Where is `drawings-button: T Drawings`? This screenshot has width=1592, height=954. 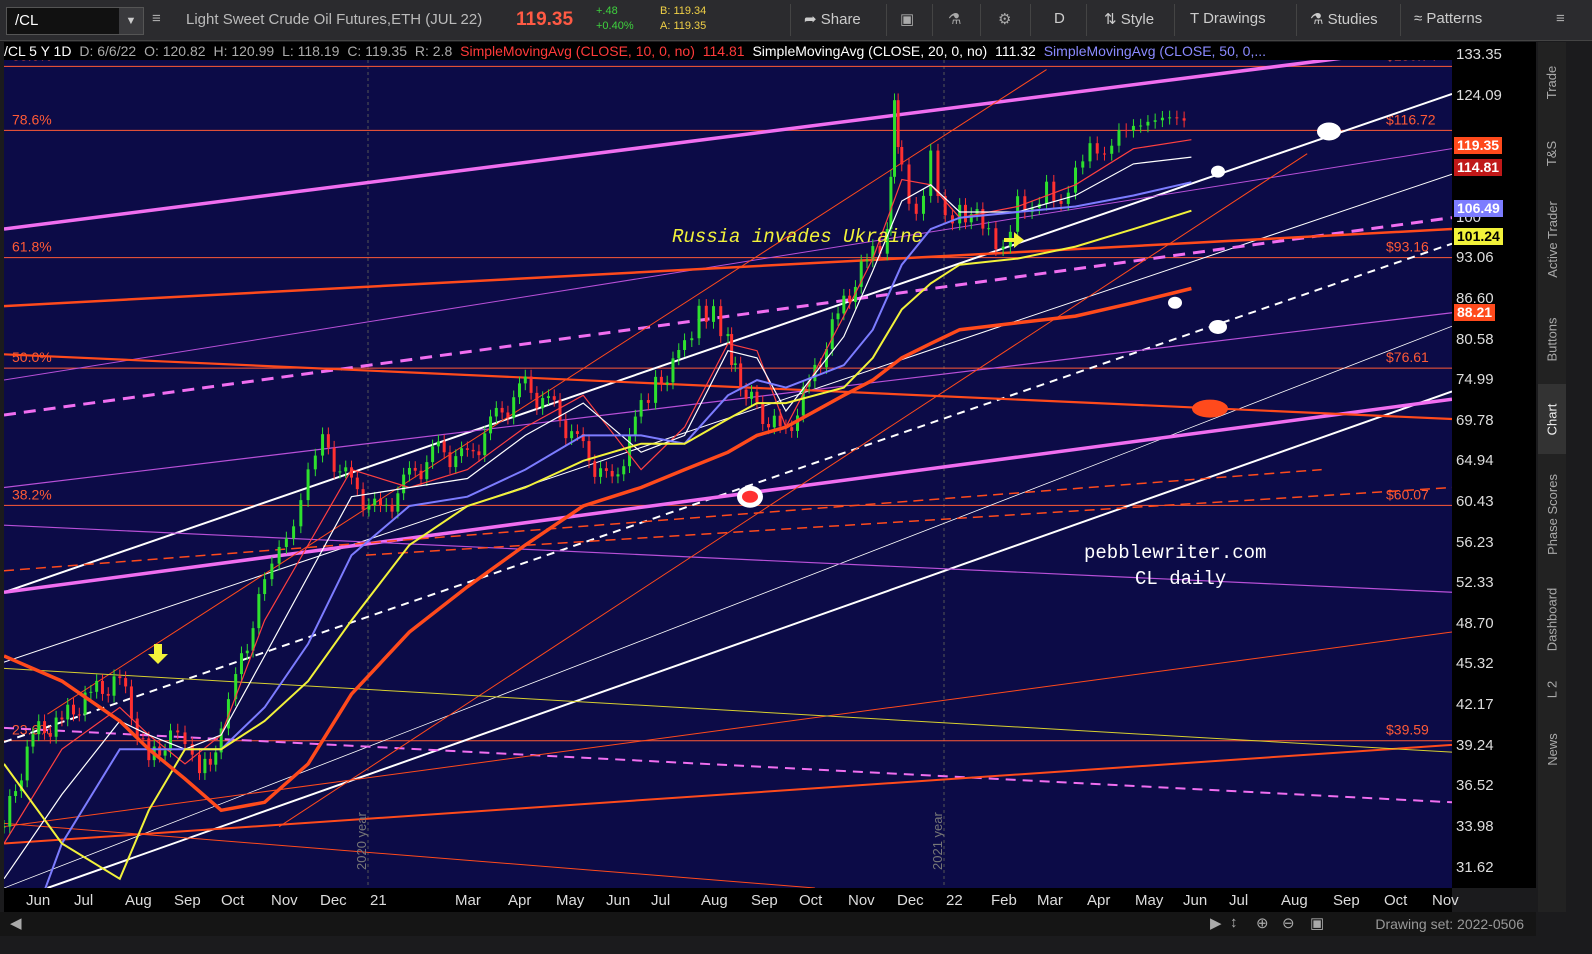
drawings-button: T Drawings is located at coordinates (1228, 18).